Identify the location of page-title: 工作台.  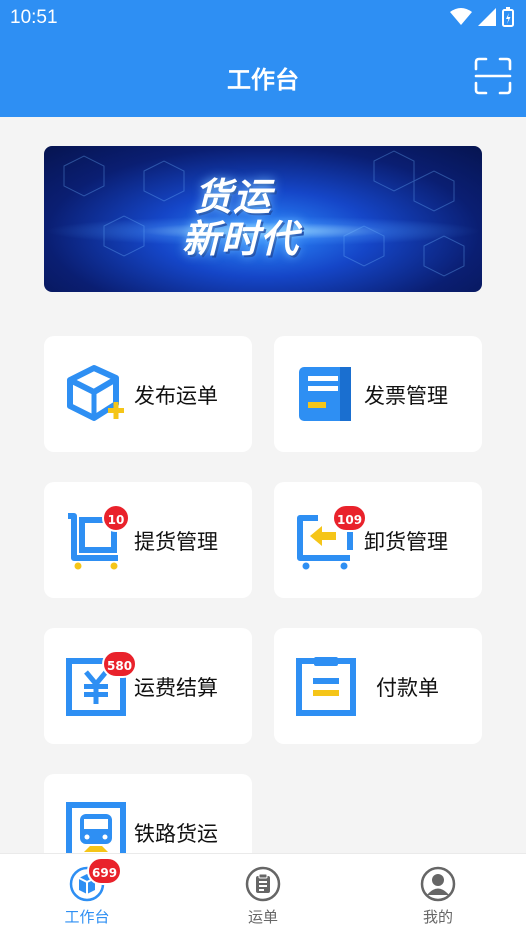
(263, 80).